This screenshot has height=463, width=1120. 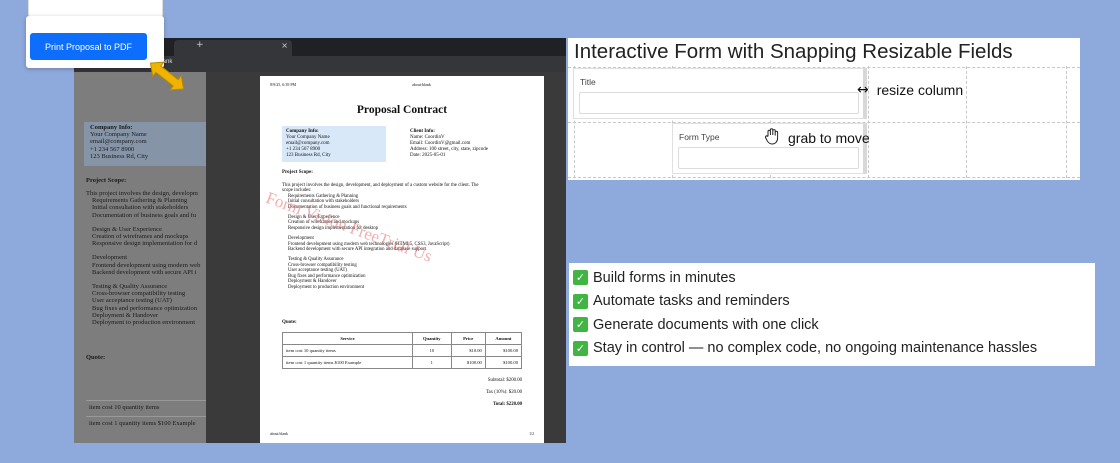 What do you see at coordinates (347, 350) in the screenshot?
I see `cell-service: item cost 10 quantity items` at bounding box center [347, 350].